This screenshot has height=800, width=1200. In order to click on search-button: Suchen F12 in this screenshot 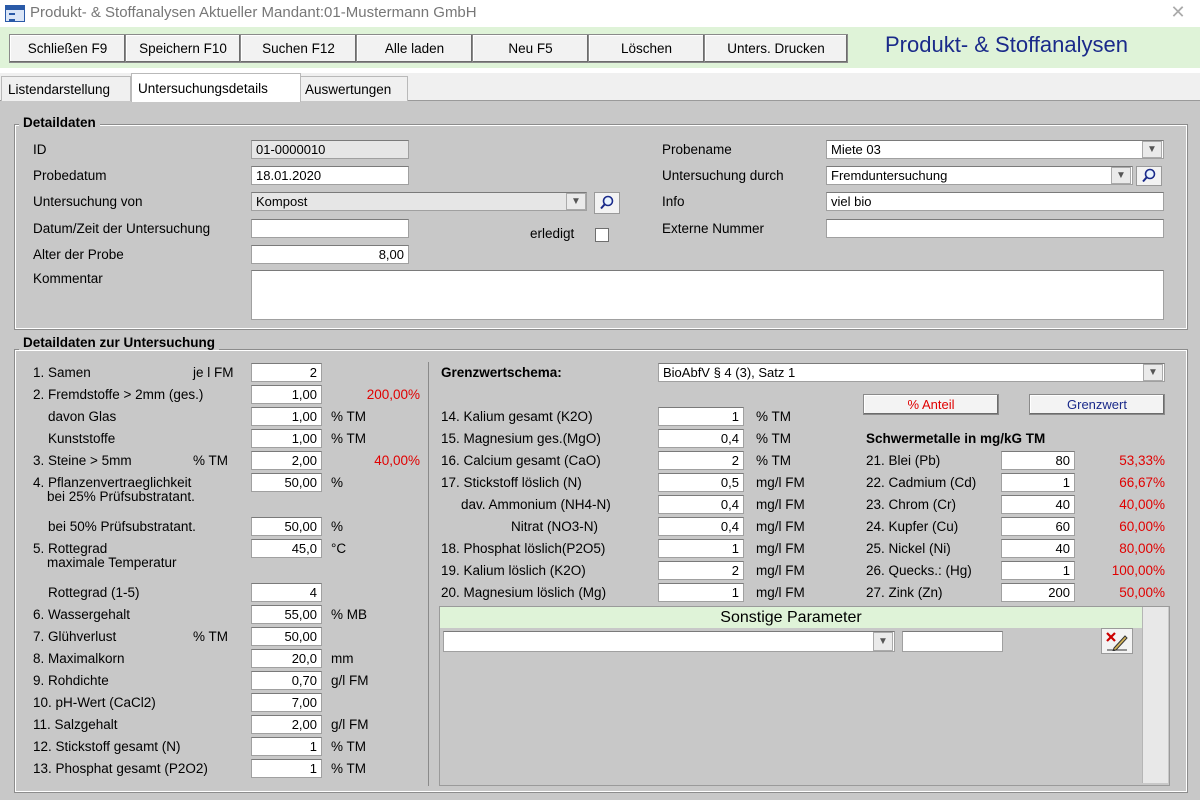, I will do `click(298, 48)`.